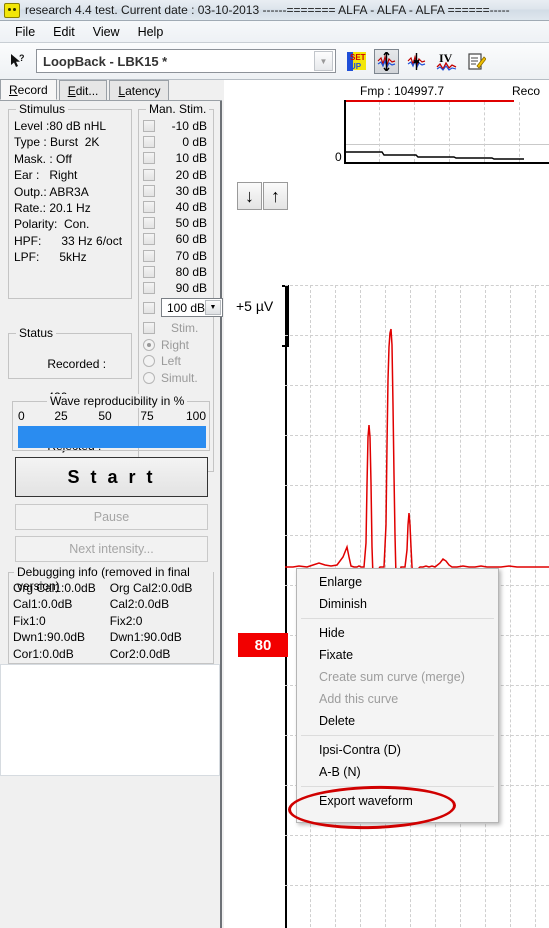 The image size is (549, 928). I want to click on stimulus-polarity: Polarity: Con., so click(52, 224).